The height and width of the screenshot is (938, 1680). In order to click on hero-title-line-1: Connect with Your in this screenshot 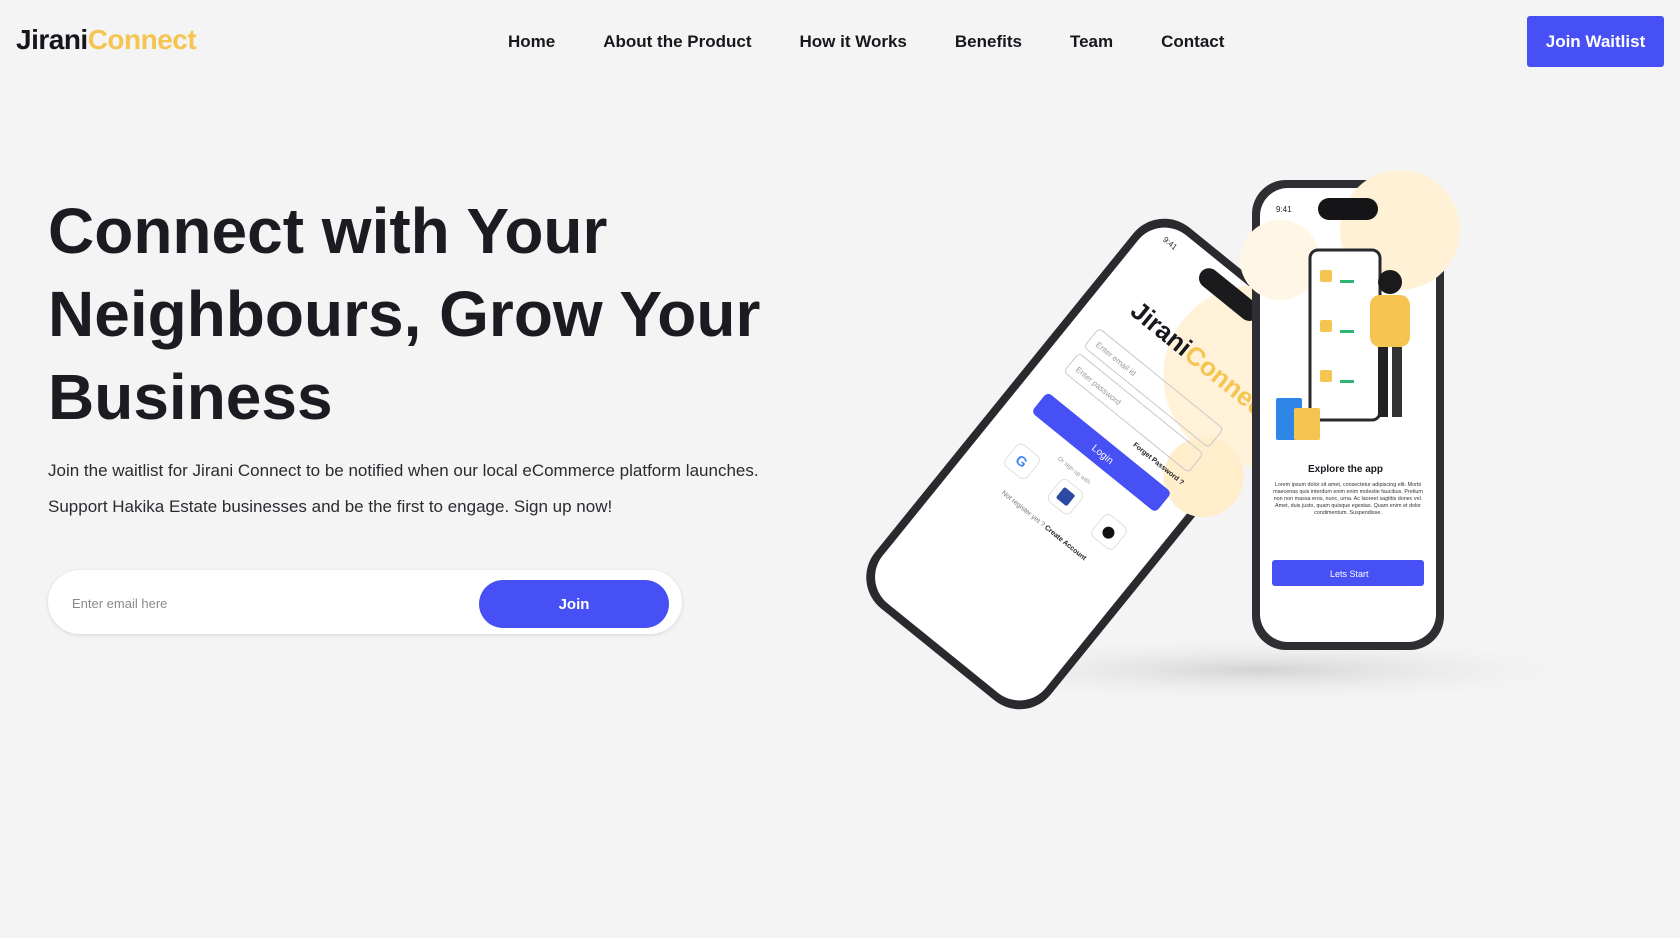, I will do `click(328, 231)`.